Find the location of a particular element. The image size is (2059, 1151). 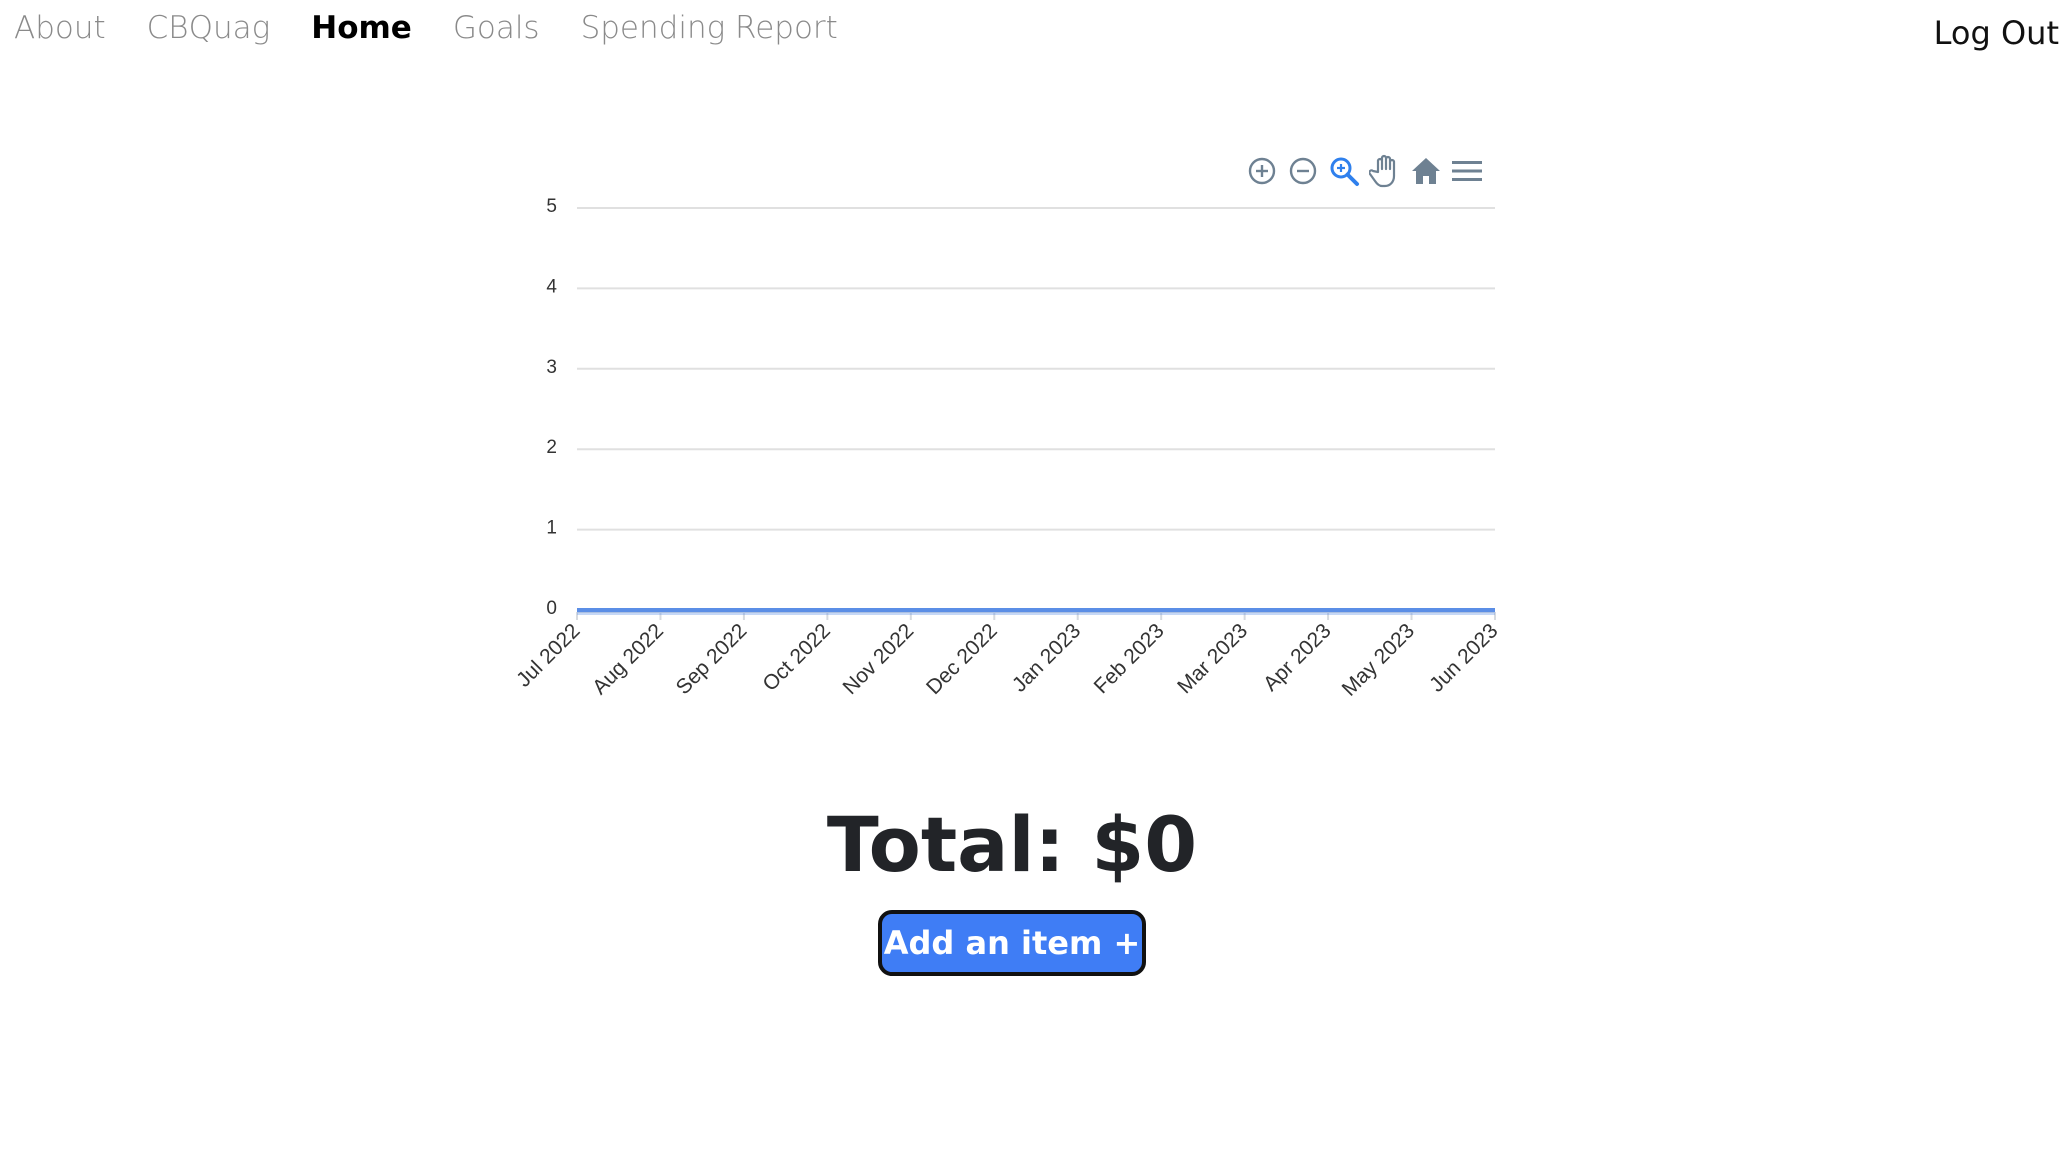

zoom-in-icon is located at coordinates (1262, 171).